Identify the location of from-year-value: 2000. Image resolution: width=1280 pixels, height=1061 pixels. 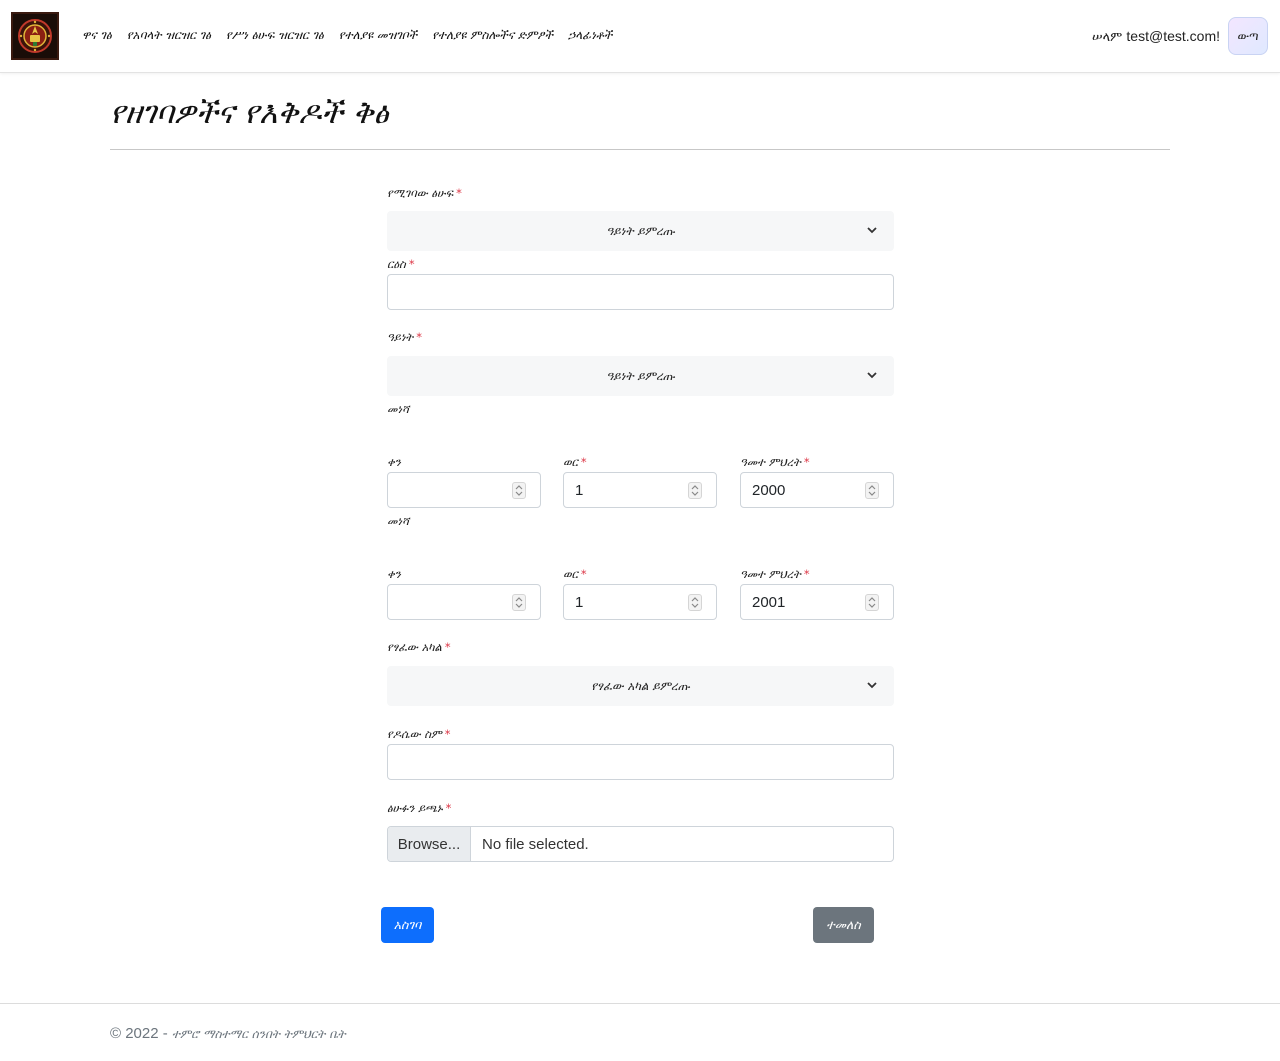
(769, 490).